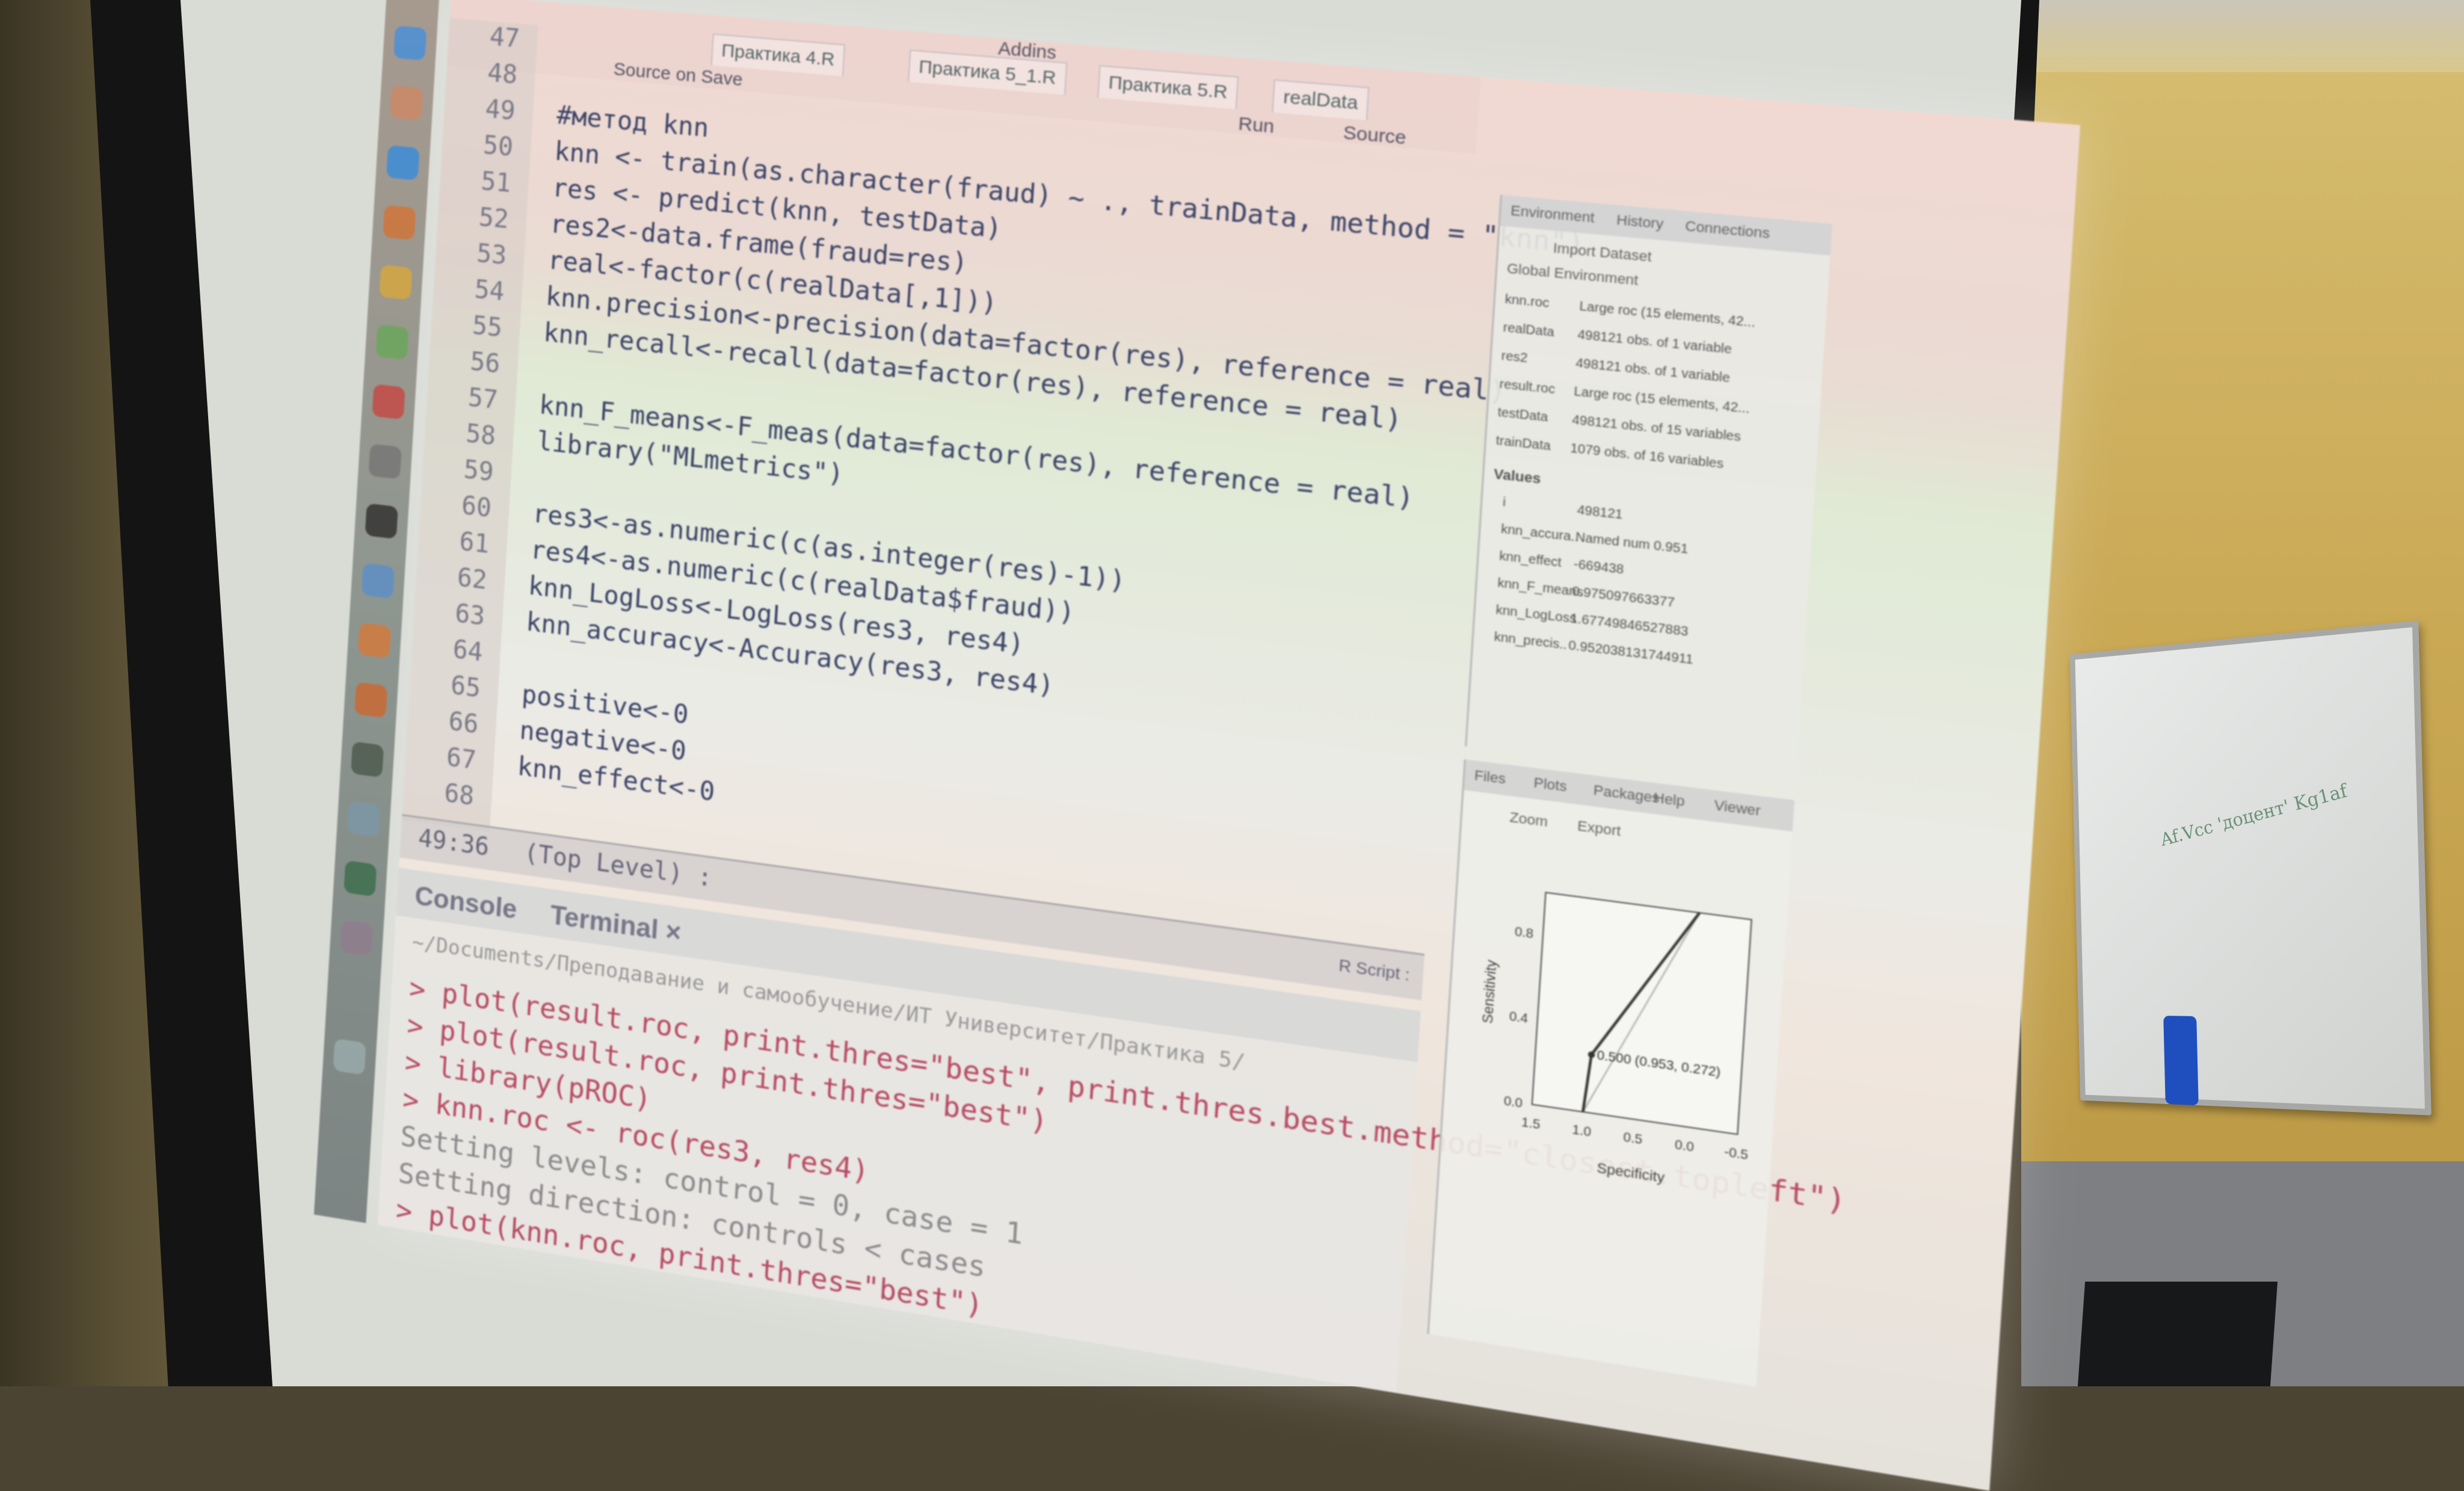 The width and height of the screenshot is (2464, 1491). I want to click on env-var-name: knn_LogLoss, so click(1533, 614).